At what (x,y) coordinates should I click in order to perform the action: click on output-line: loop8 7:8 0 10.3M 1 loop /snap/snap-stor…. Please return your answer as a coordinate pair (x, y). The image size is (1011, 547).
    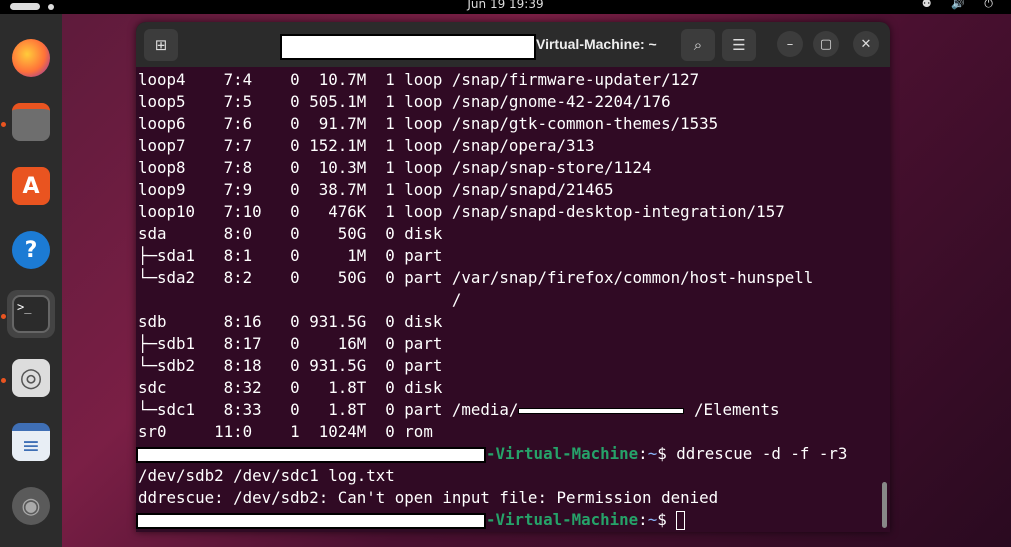
    Looking at the image, I should click on (395, 167).